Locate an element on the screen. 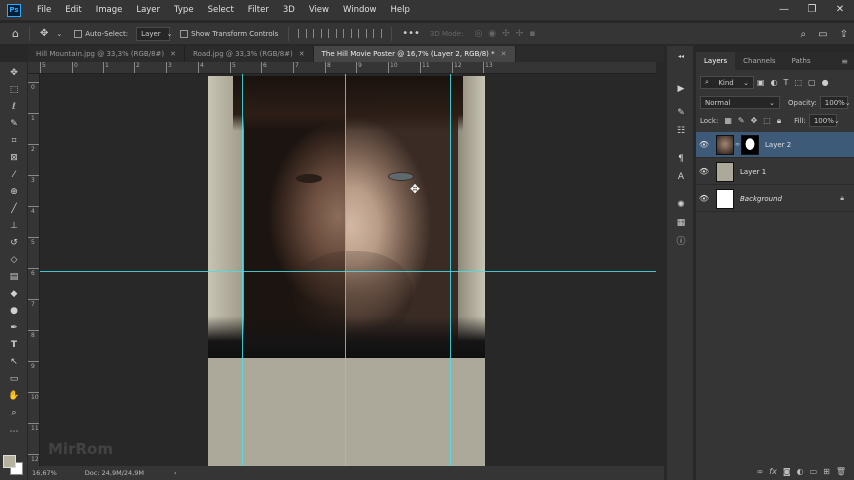 The height and width of the screenshot is (480, 854). paragraph-icon: ¶ is located at coordinates (681, 158).